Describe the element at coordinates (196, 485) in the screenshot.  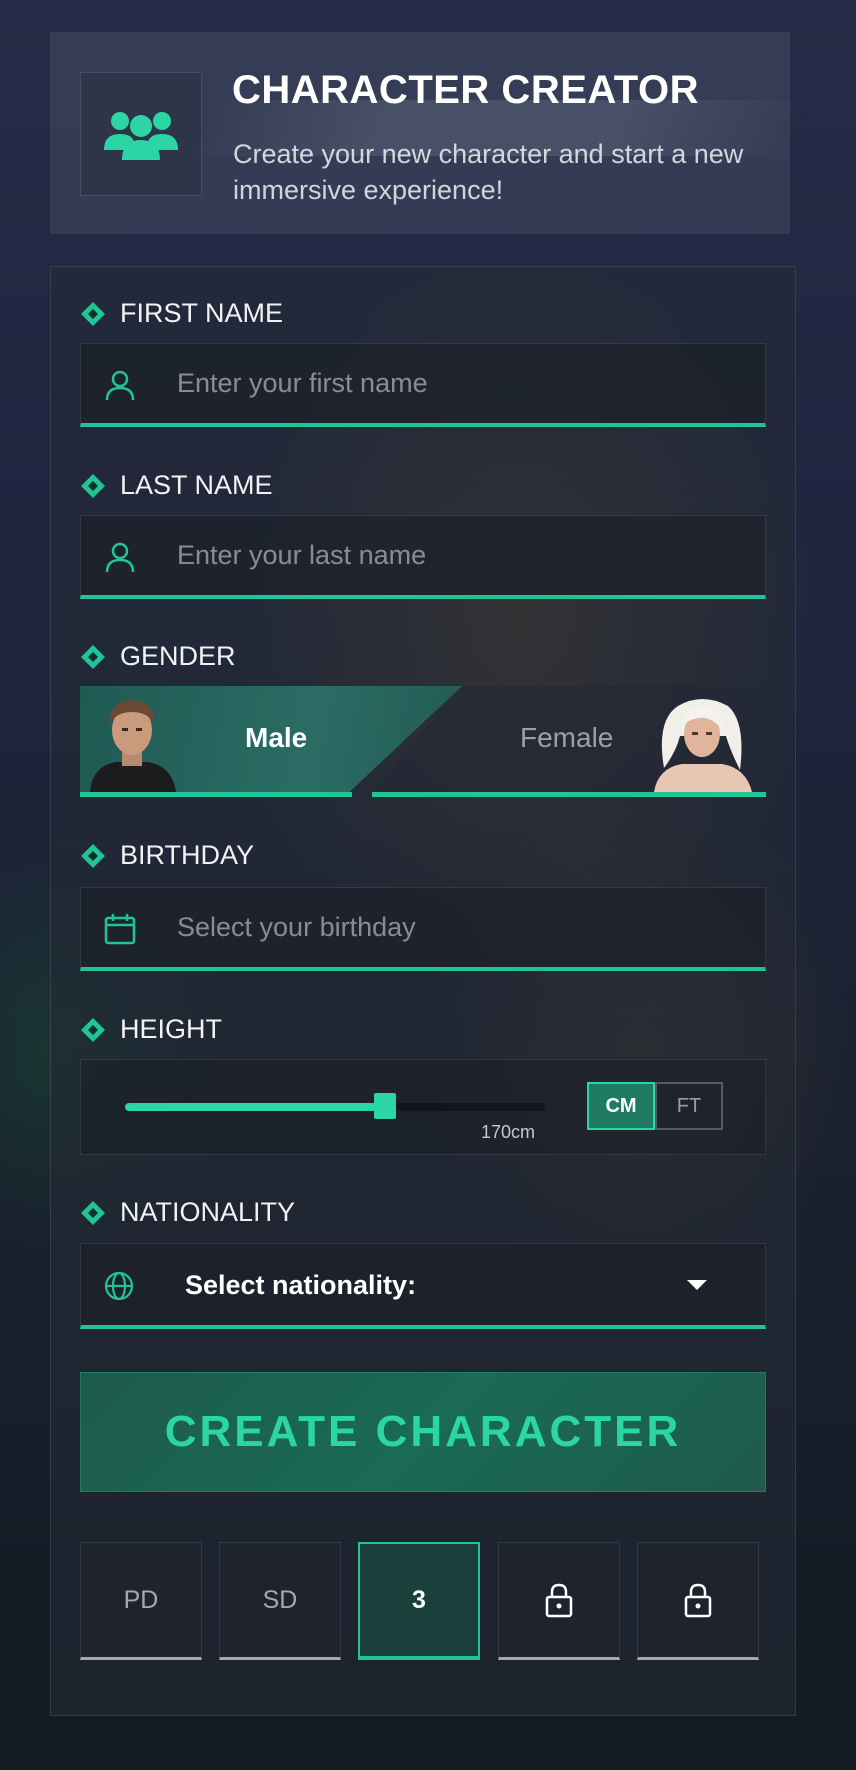
I see `last-name-label-text: LAST NAME` at that location.